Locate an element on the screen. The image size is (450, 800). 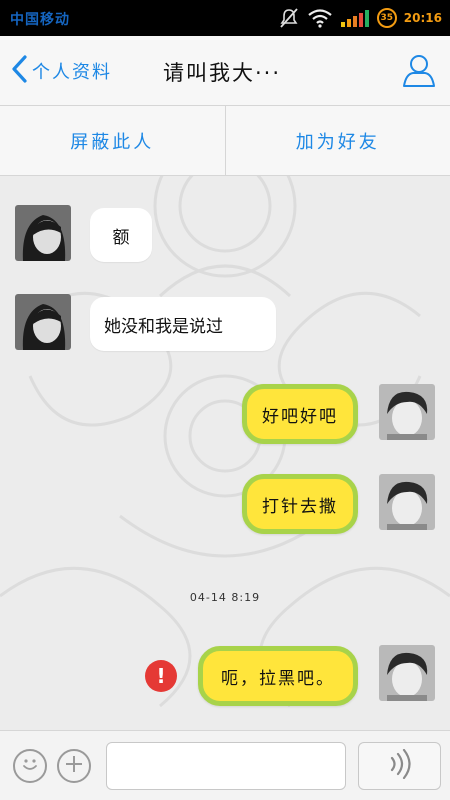
emoji-button is located at coordinates (30, 766).